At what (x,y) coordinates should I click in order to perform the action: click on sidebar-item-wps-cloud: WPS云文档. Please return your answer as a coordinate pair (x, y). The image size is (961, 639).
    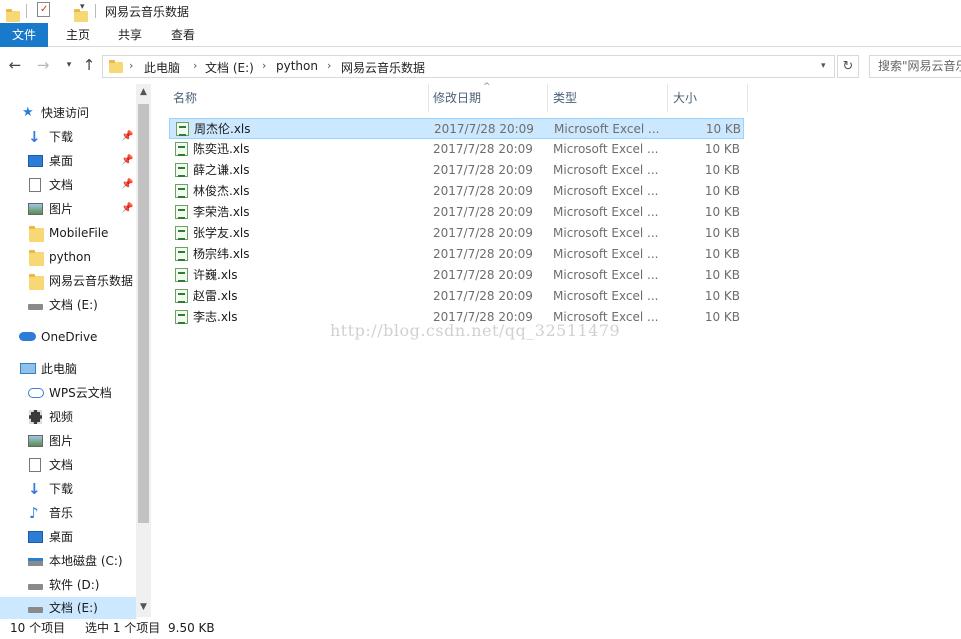
    Looking at the image, I should click on (68, 393).